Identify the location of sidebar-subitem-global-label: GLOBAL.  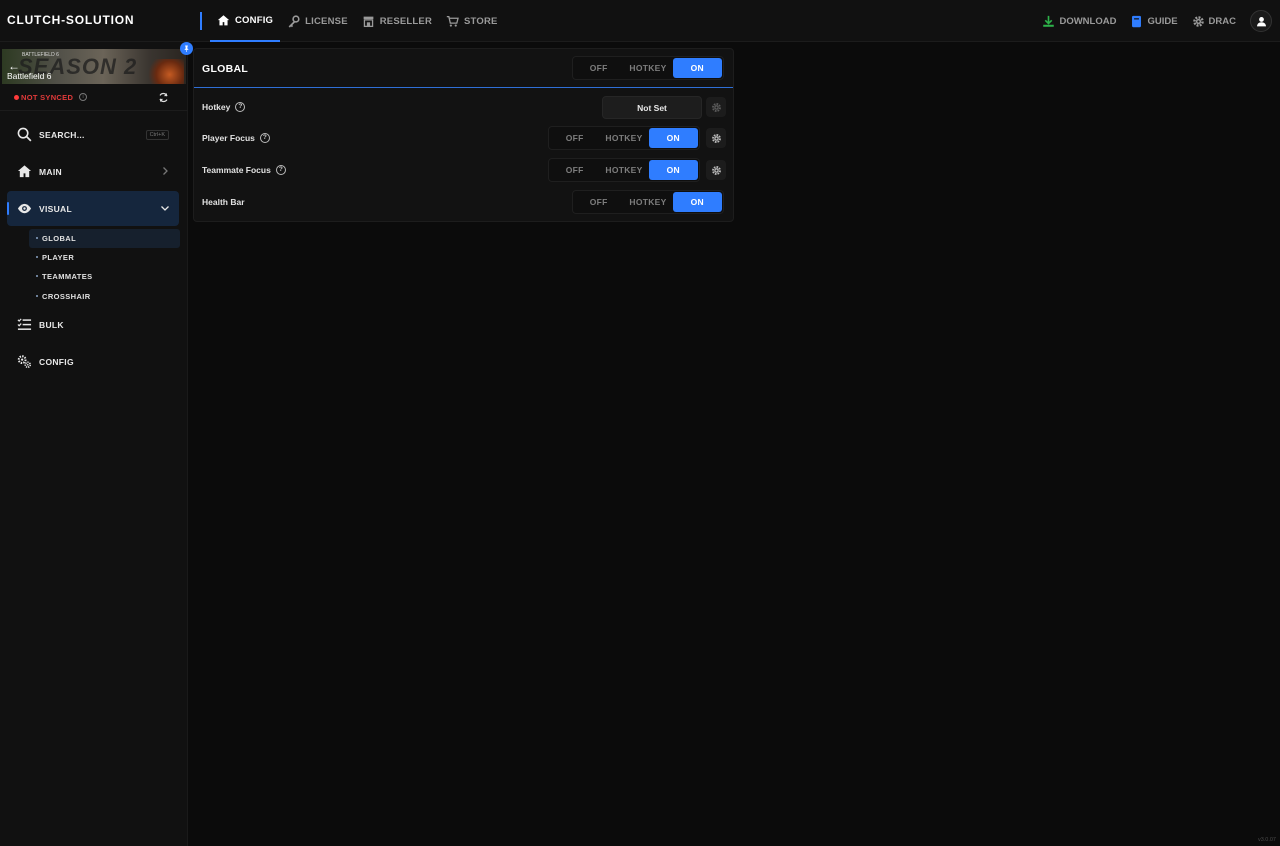
(59, 238).